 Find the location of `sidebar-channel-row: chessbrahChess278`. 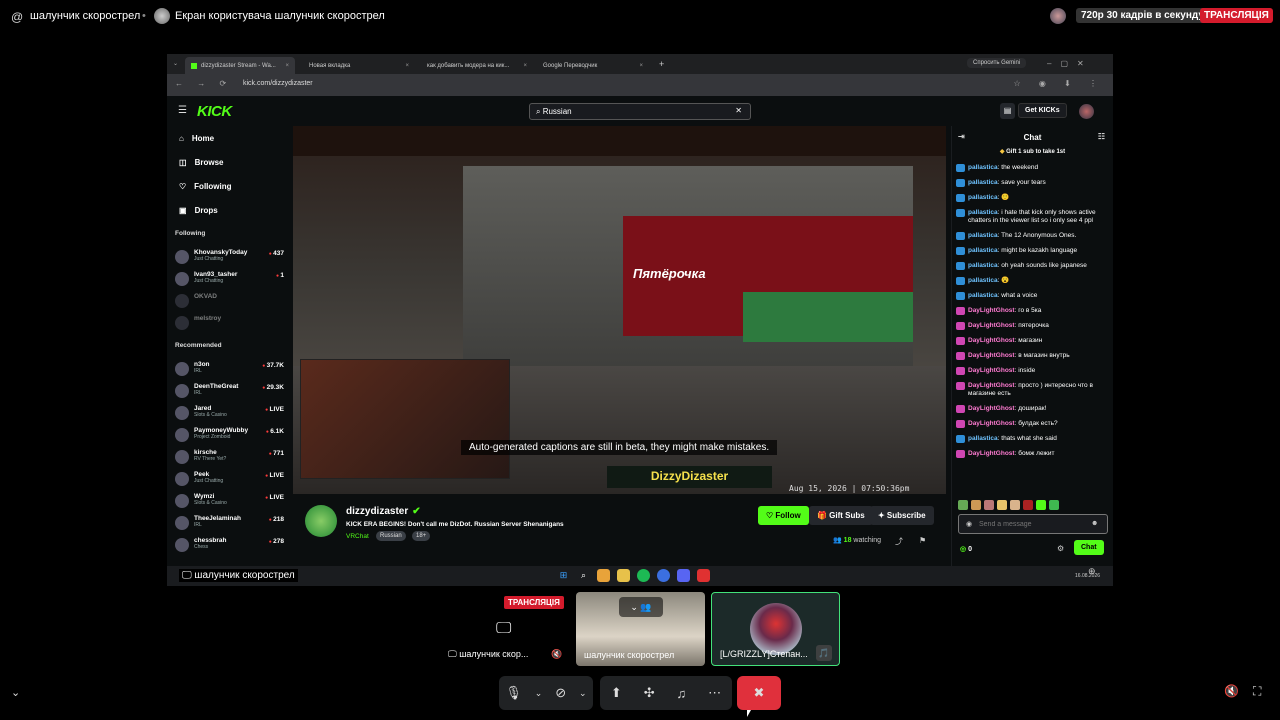

sidebar-channel-row: chessbrahChess278 is located at coordinates (229, 545).